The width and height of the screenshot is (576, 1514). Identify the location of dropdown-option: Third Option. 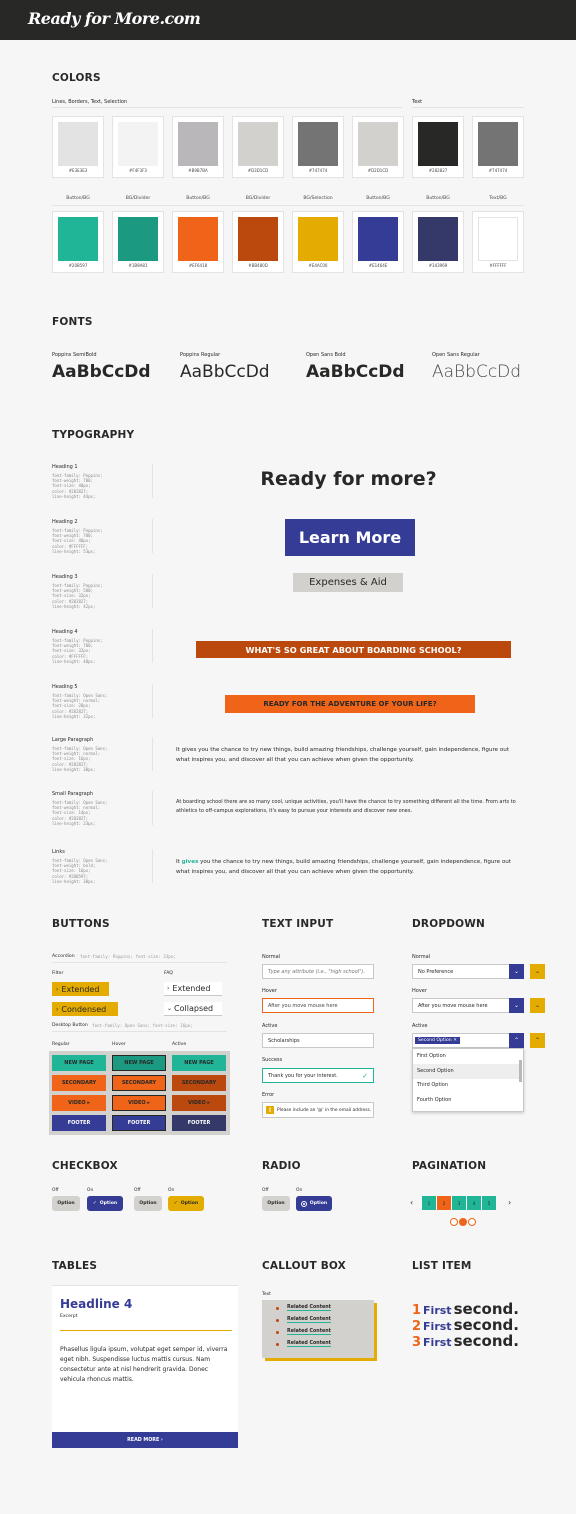
(432, 1085).